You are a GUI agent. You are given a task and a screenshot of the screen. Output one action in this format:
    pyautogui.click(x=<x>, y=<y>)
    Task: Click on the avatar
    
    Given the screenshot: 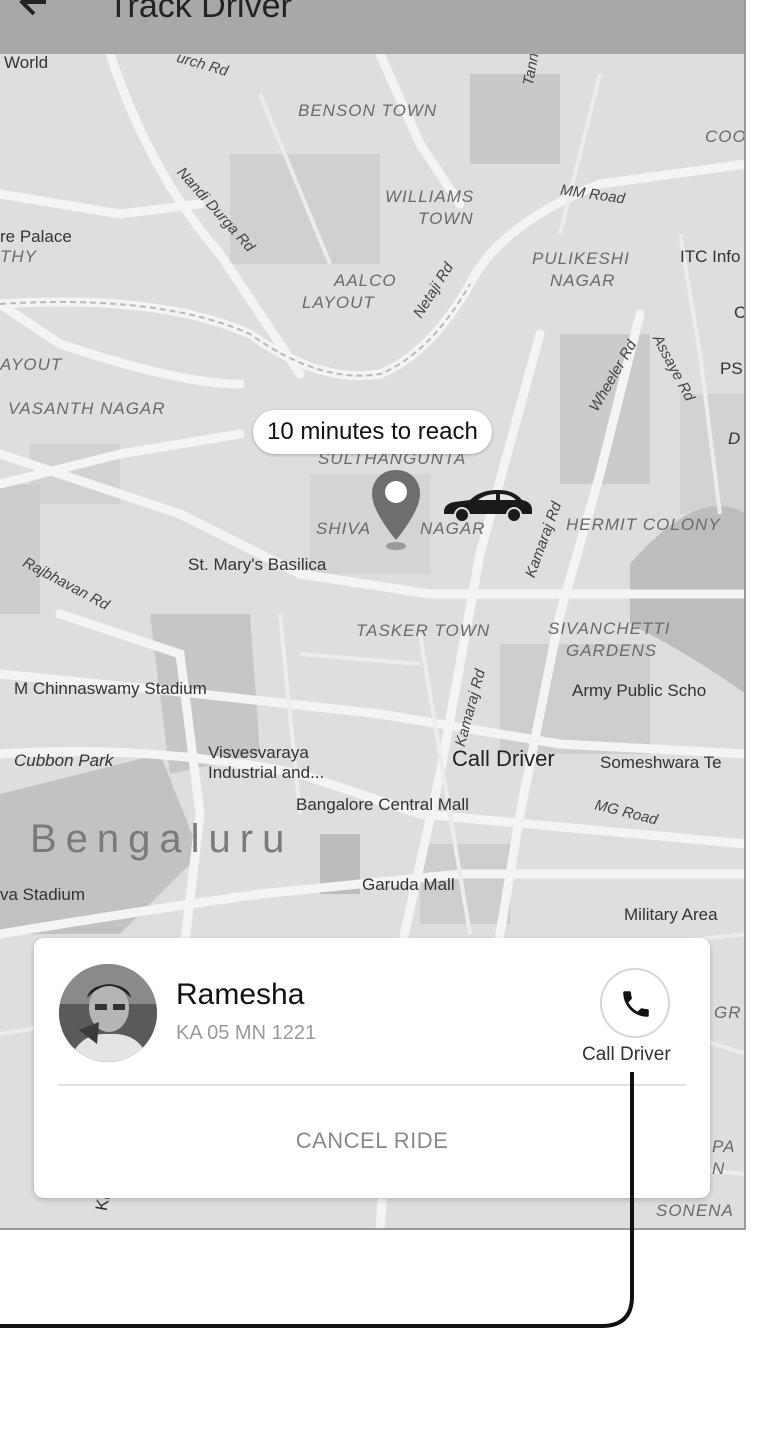 What is the action you would take?
    pyautogui.click(x=108, y=1013)
    